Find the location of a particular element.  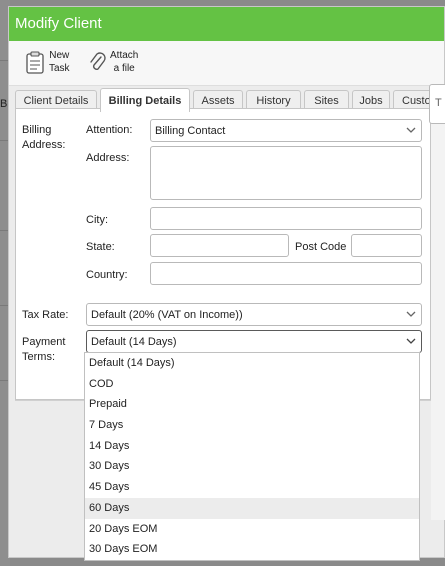

postcode-input is located at coordinates (386, 245).